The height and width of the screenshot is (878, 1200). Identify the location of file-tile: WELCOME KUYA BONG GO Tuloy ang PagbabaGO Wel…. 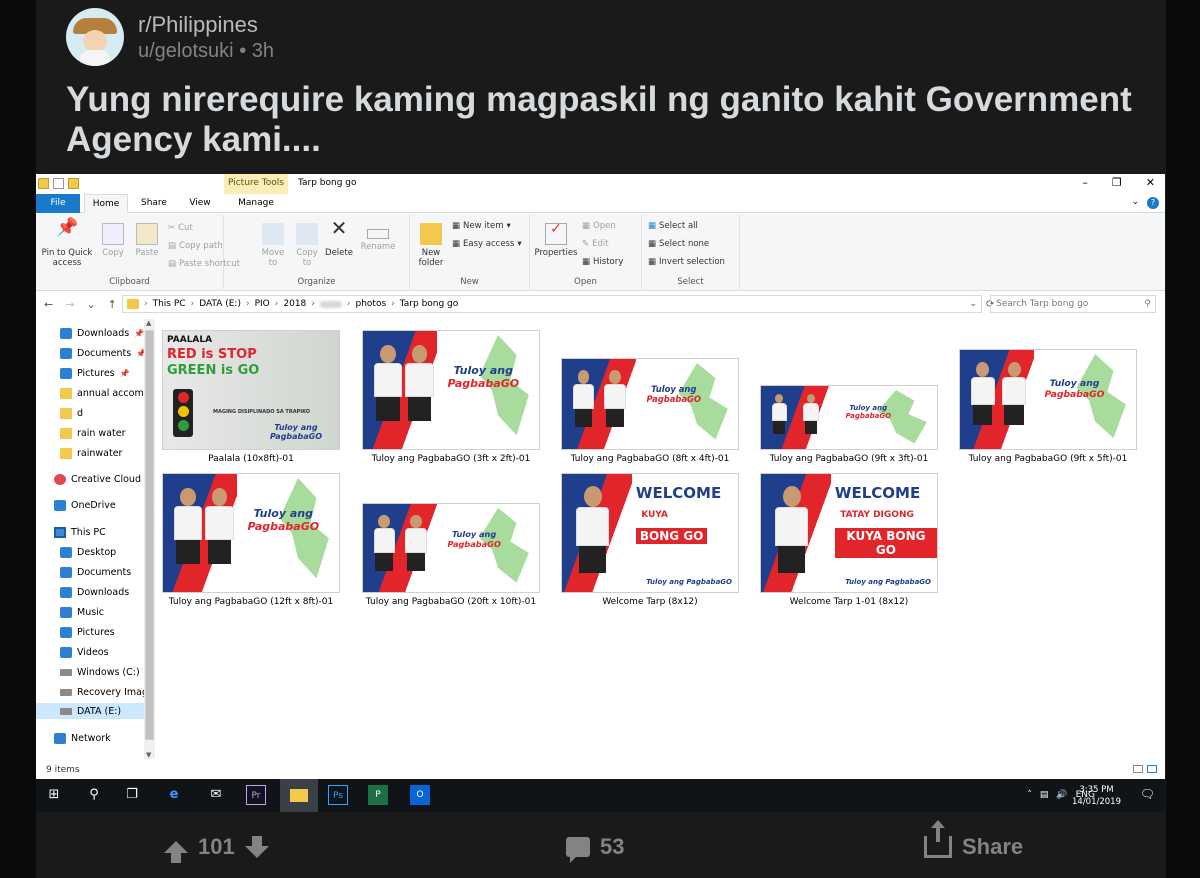
(650, 533).